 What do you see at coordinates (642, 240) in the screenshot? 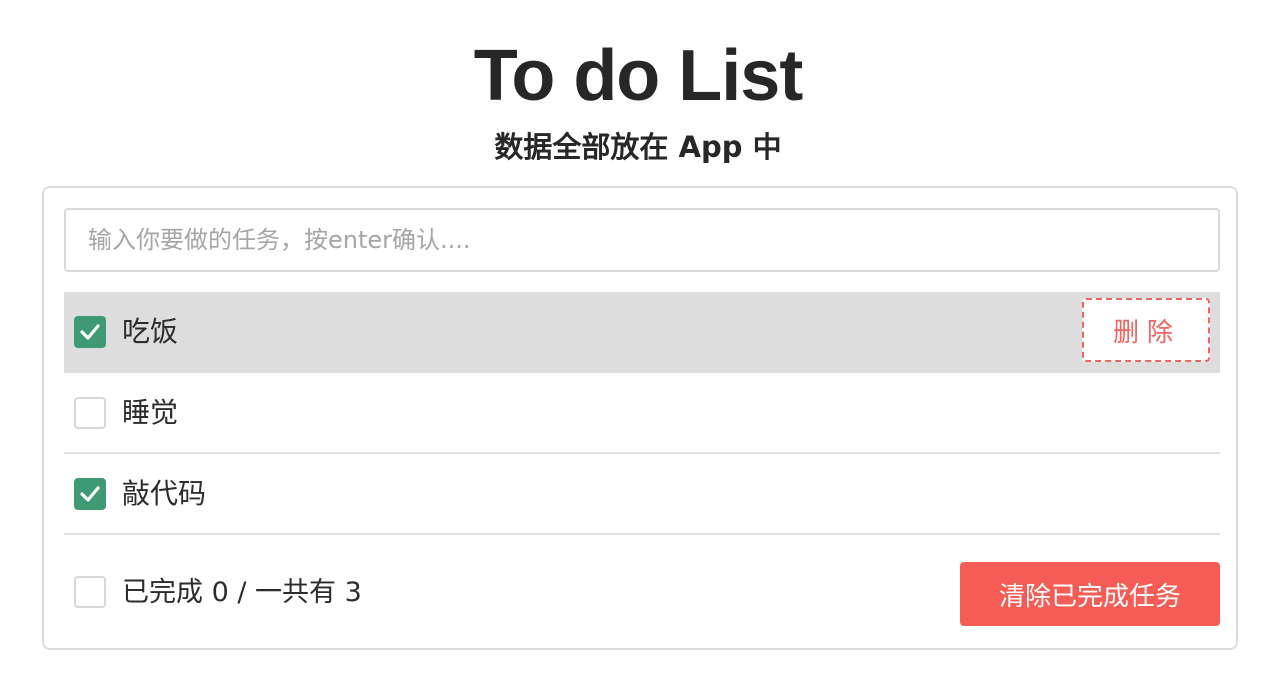
I see `task-input` at bounding box center [642, 240].